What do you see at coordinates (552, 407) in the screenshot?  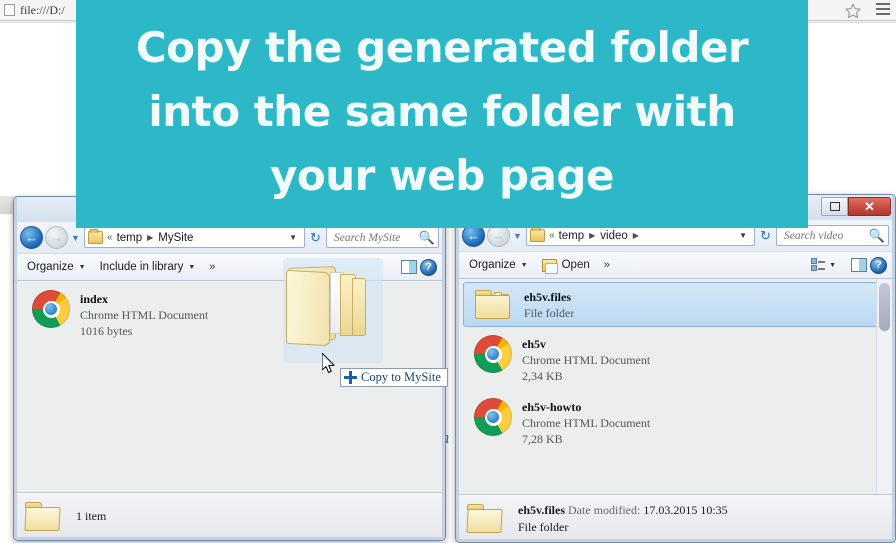 I see `file-name: eh5v-howto` at bounding box center [552, 407].